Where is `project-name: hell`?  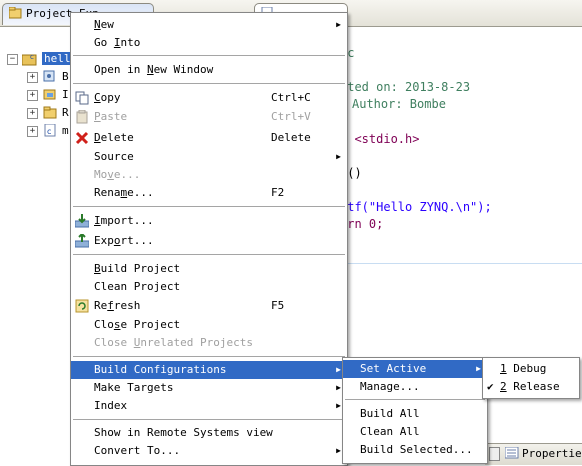 project-name: hell is located at coordinates (57, 58).